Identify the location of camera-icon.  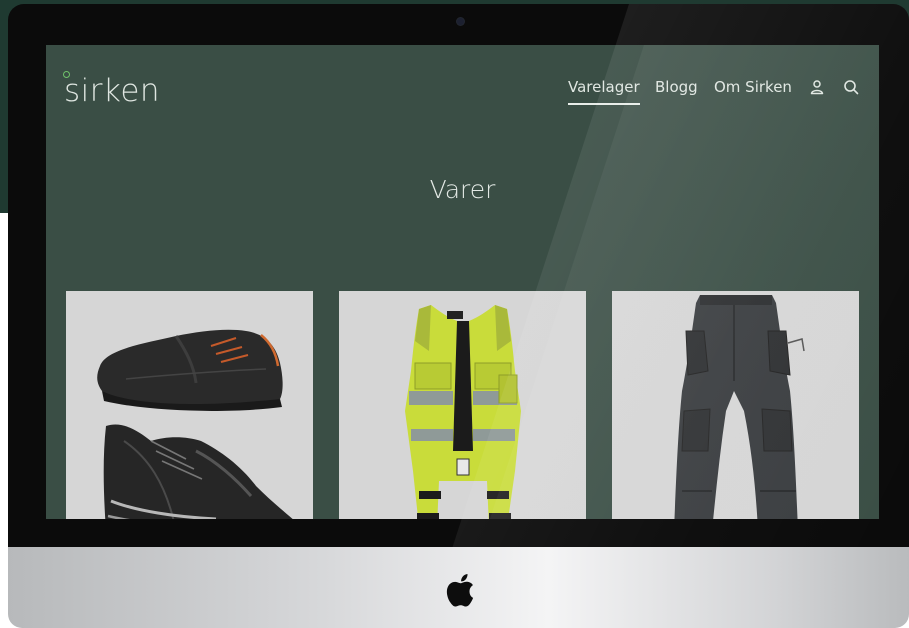
(460, 21).